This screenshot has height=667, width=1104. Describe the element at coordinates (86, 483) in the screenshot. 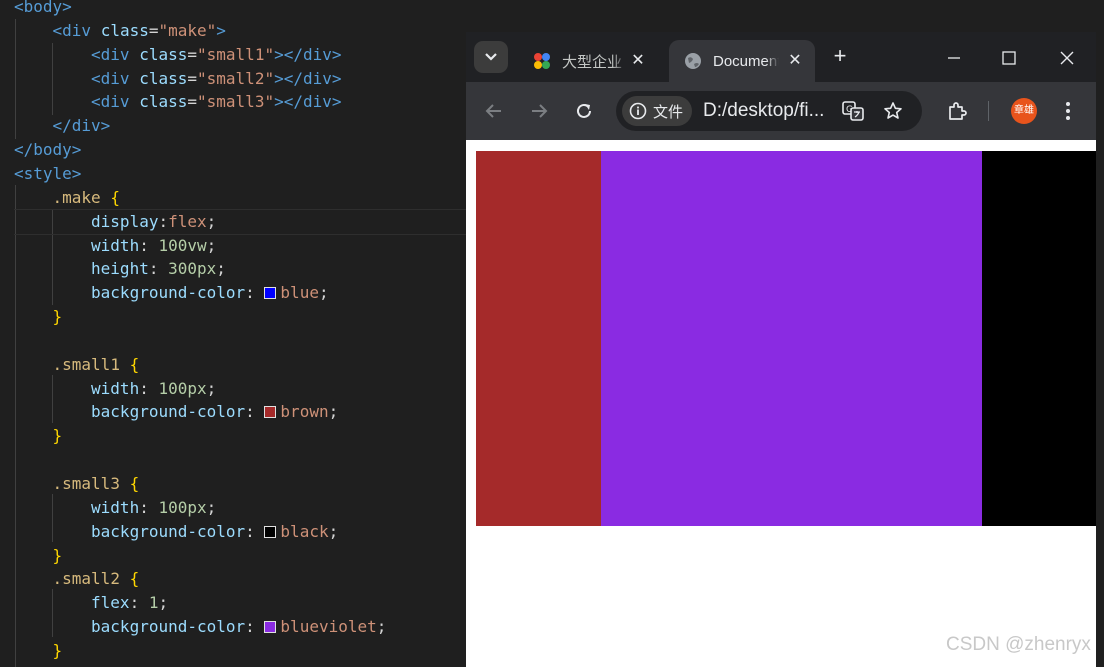

I see `code-token: .small3` at that location.